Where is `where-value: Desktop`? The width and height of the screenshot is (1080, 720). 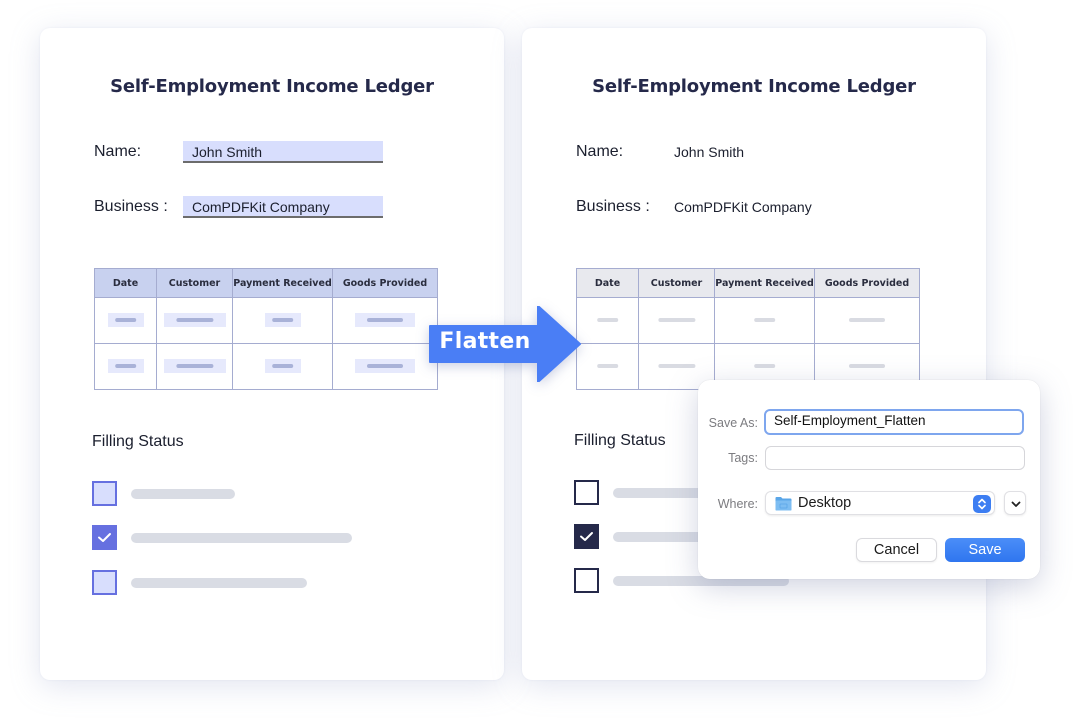
where-value: Desktop is located at coordinates (825, 503).